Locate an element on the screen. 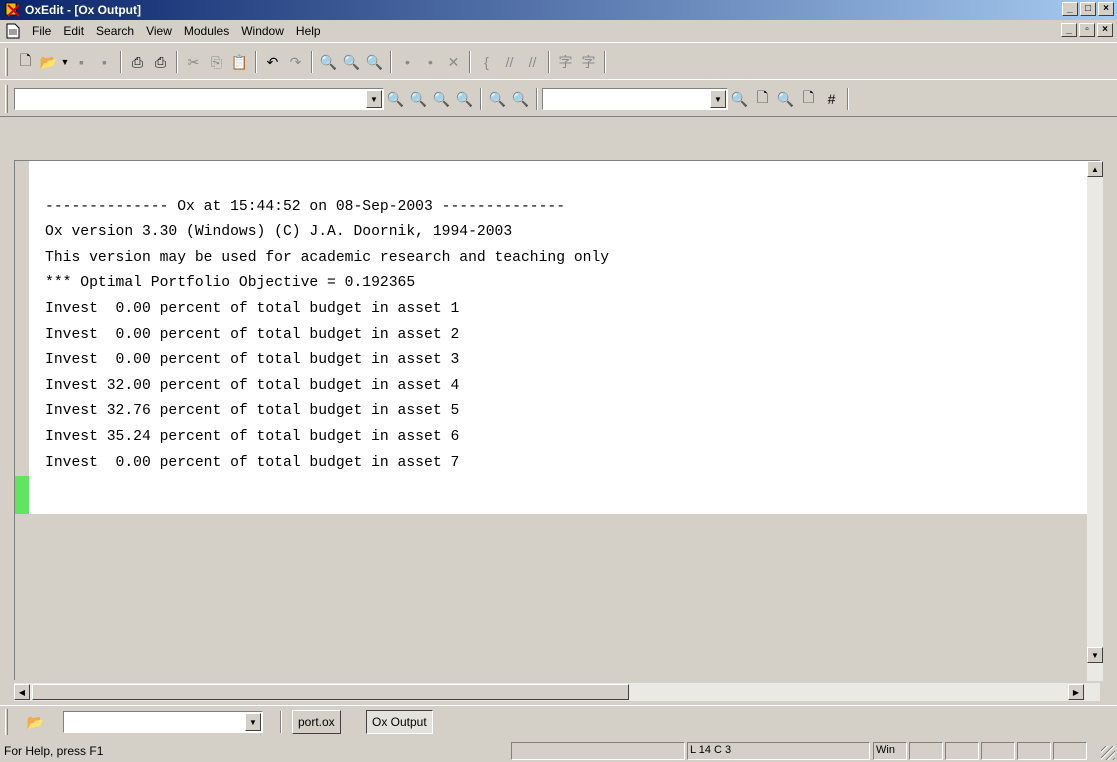 The height and width of the screenshot is (762, 1117). scroll-down-button: ▼ is located at coordinates (1095, 655).